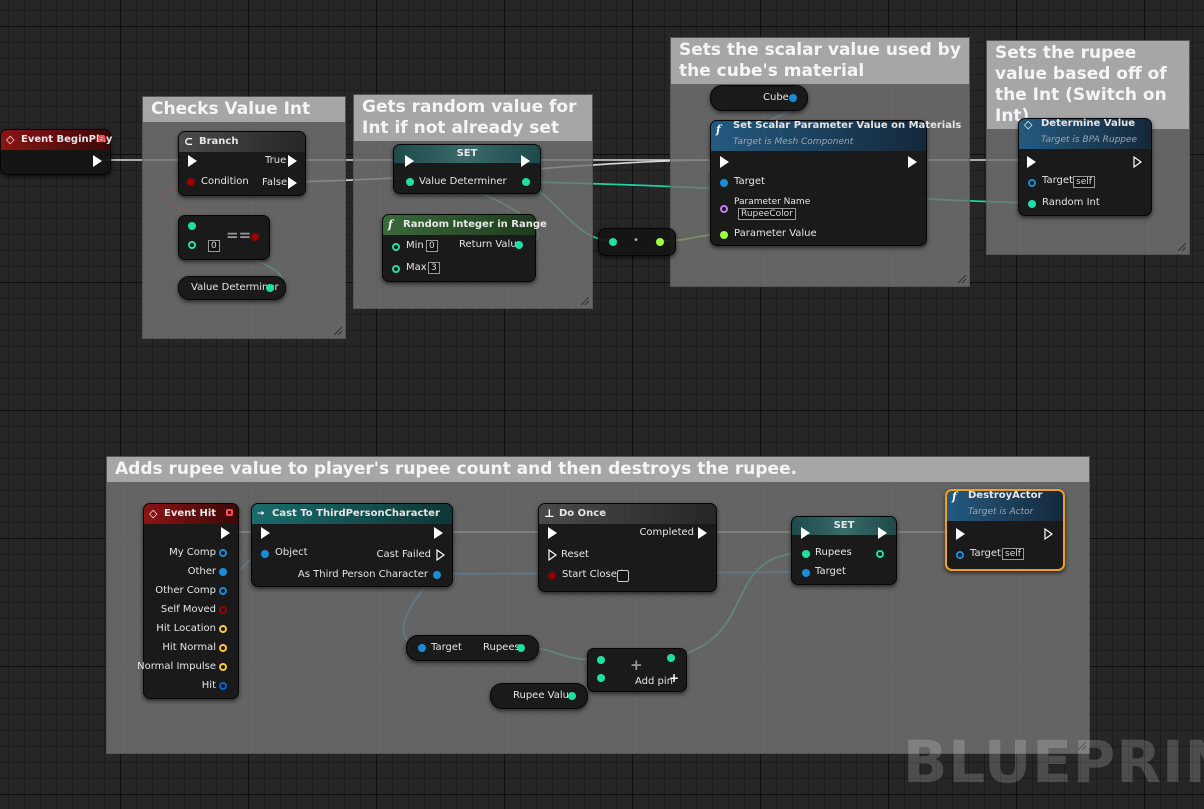  Describe the element at coordinates (627, 547) in the screenshot. I see `do-once-node: ⊥ Do Once Completed Reset Start Closed` at that location.